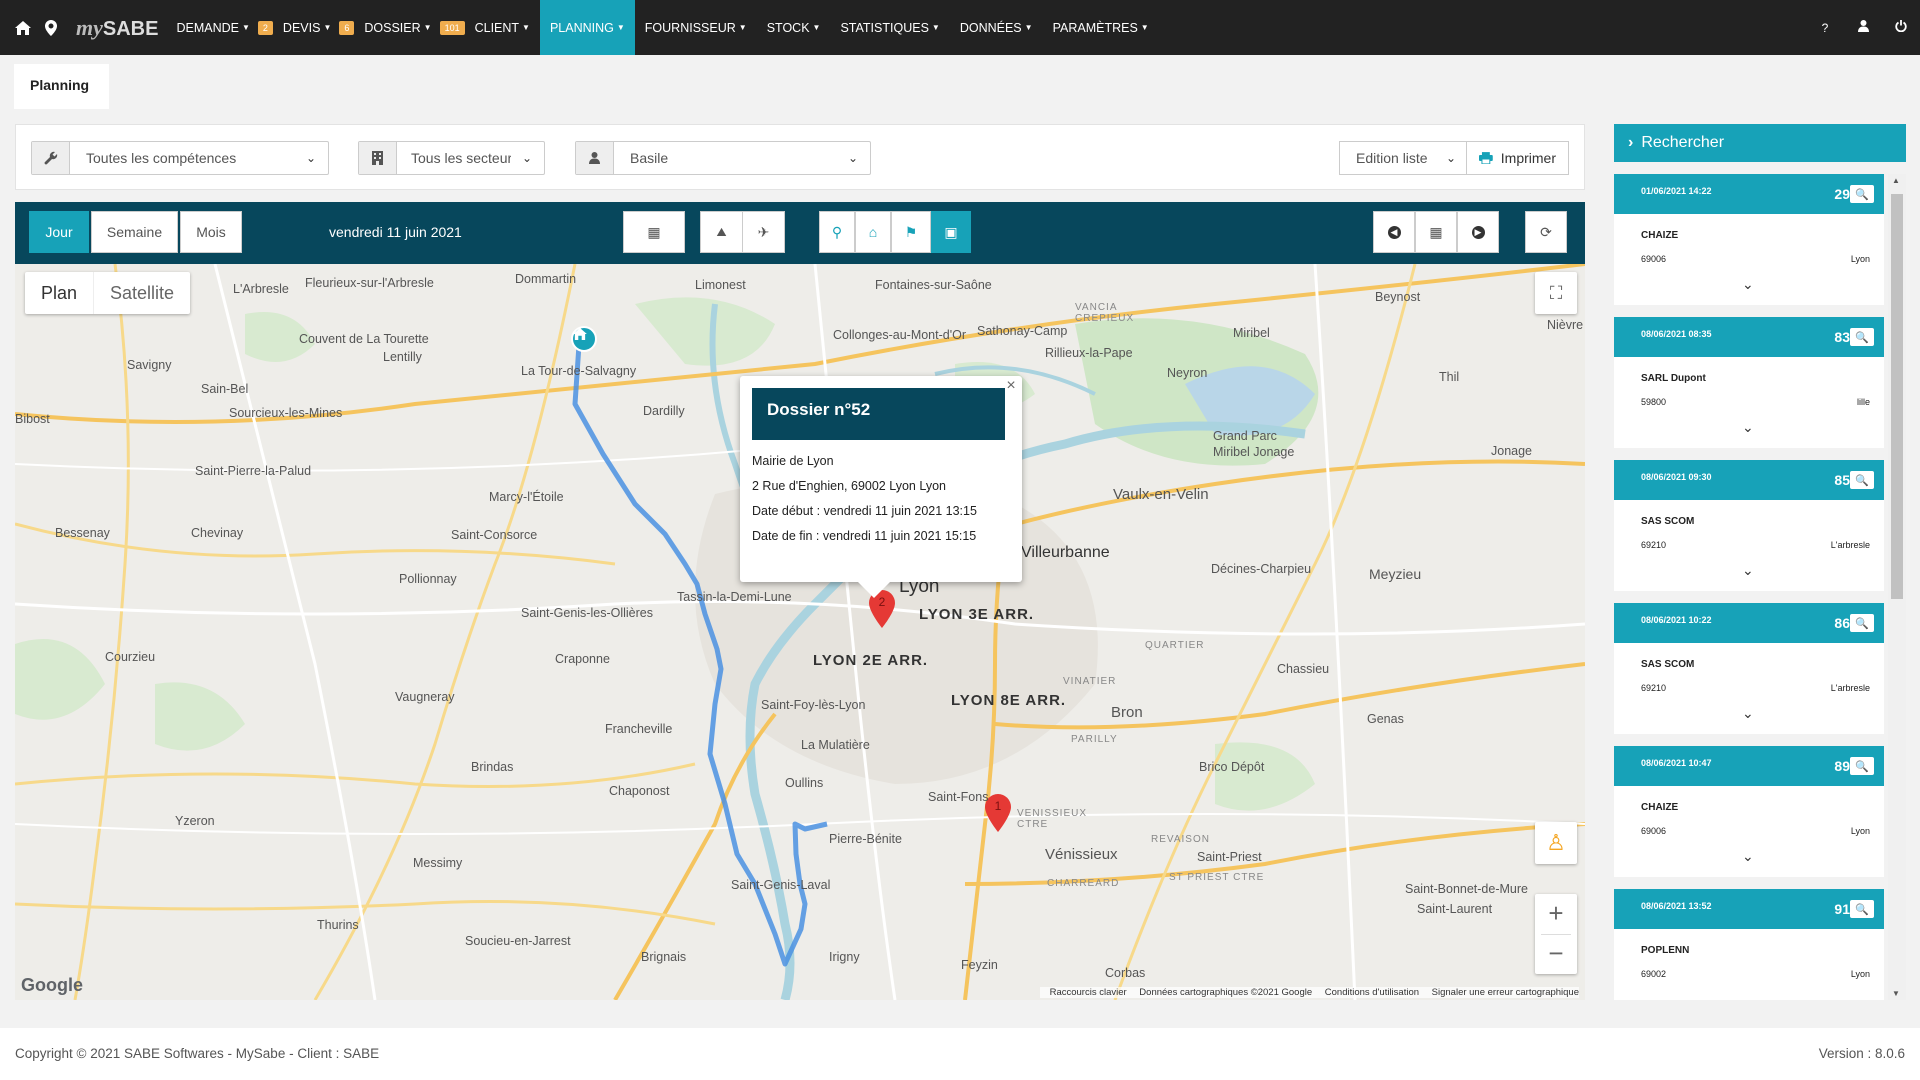 The image size is (1920, 1080). Describe the element at coordinates (59, 232) in the screenshot. I see `view-jour-button: Jour` at that location.